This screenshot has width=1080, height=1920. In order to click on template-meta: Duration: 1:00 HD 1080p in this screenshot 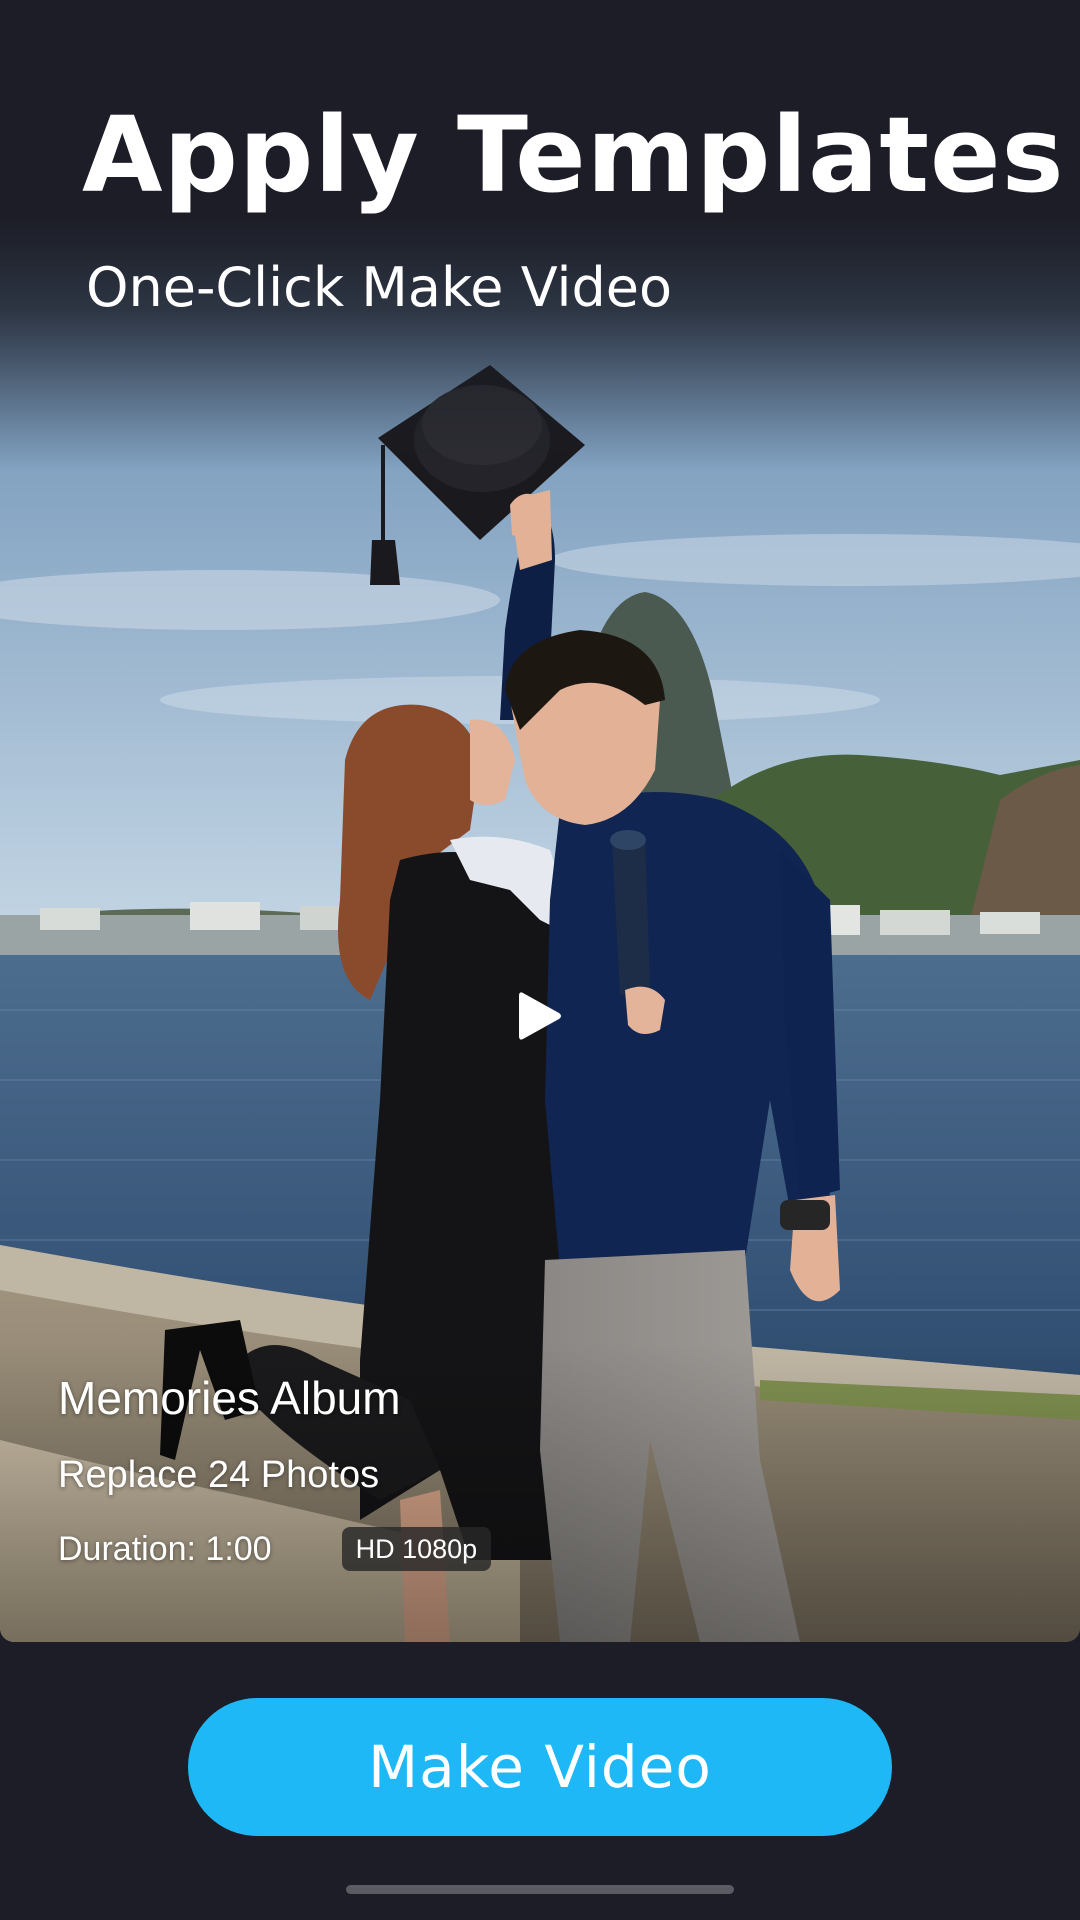, I will do `click(275, 1549)`.